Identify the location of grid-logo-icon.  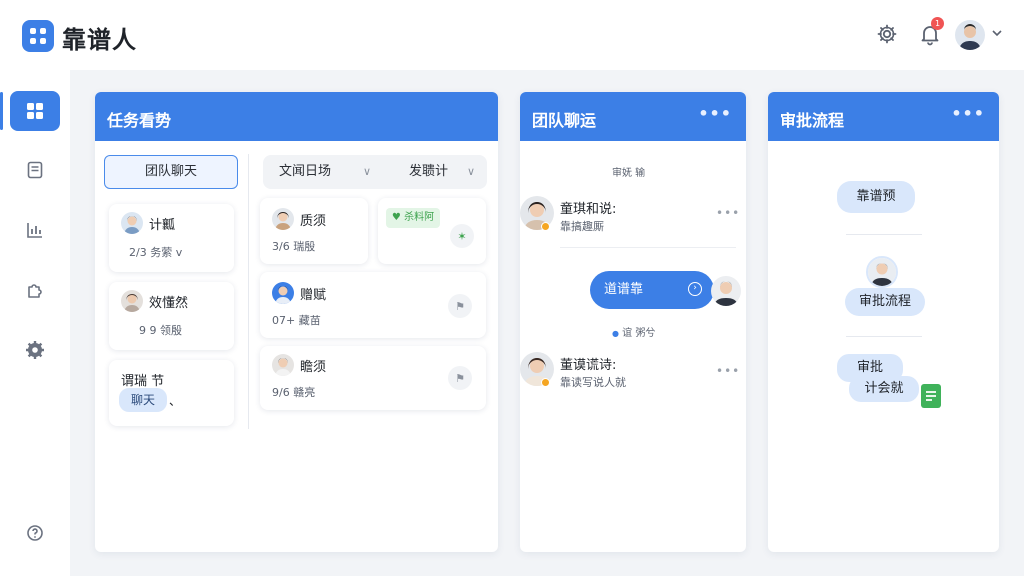
(38, 36).